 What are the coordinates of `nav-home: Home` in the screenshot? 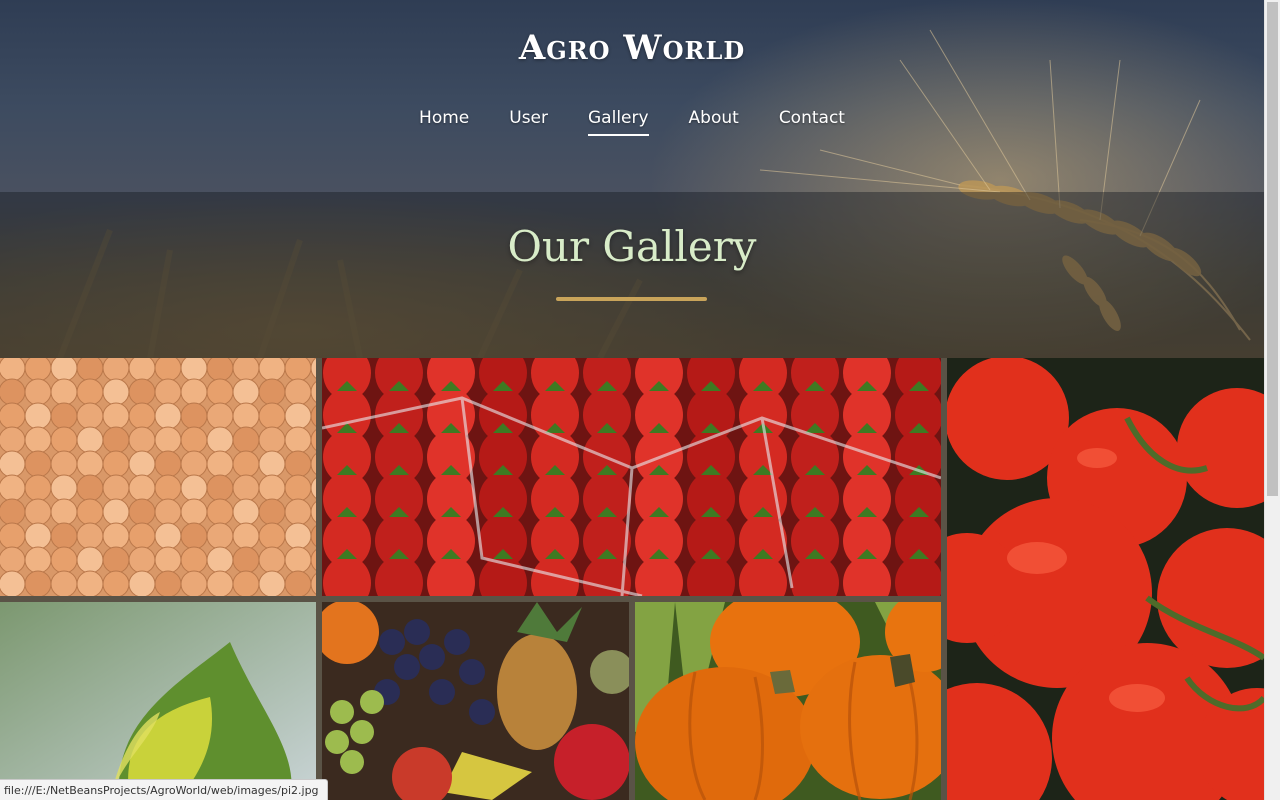 It's located at (444, 122).